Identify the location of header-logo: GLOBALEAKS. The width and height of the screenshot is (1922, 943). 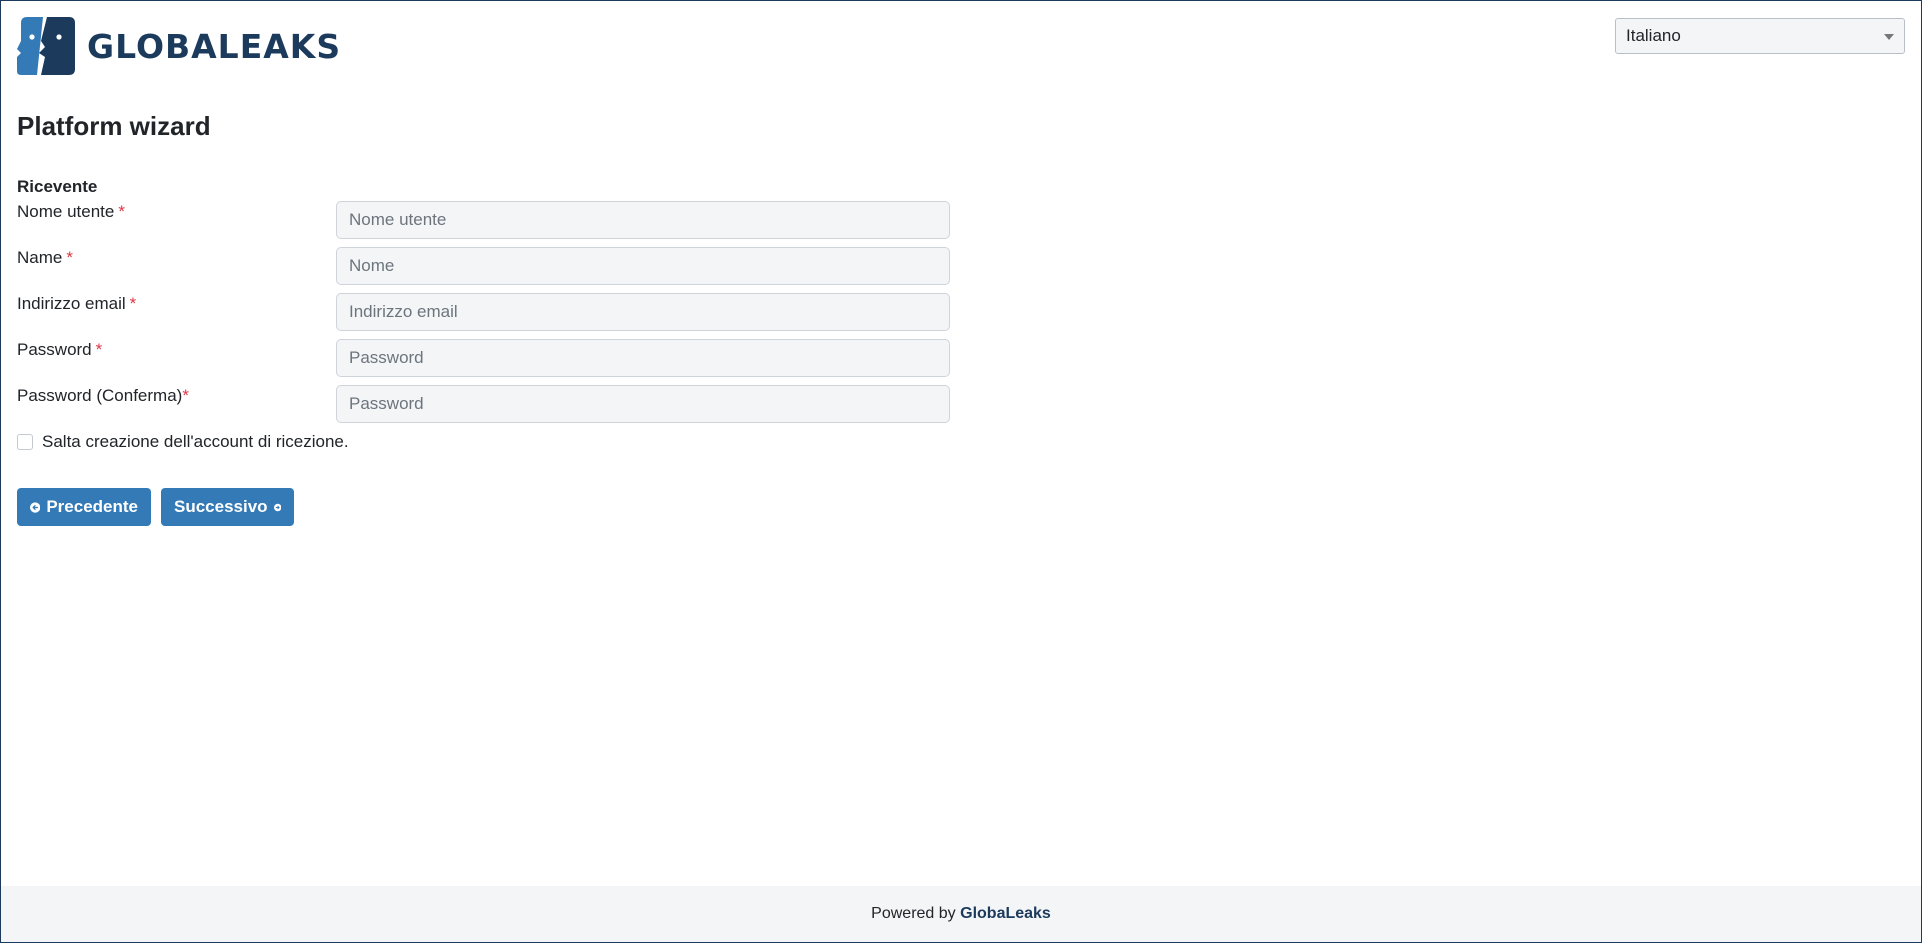
(179, 46).